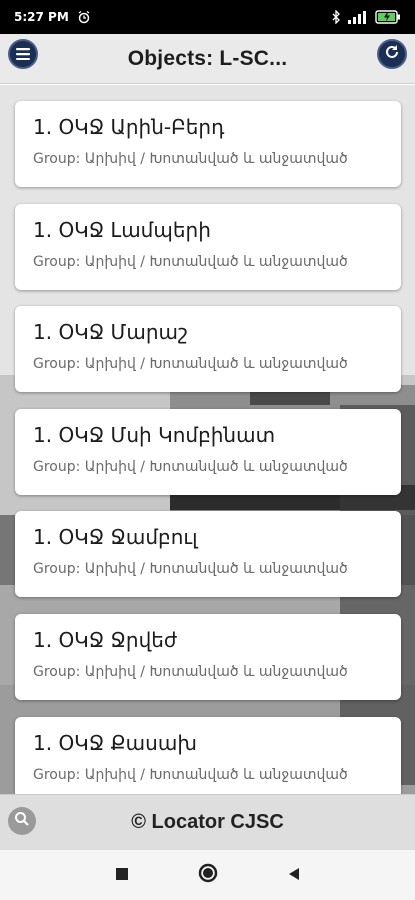 This screenshot has width=415, height=900. I want to click on object-title: 1. ՕԿՋ Մարաշ, so click(110, 332).